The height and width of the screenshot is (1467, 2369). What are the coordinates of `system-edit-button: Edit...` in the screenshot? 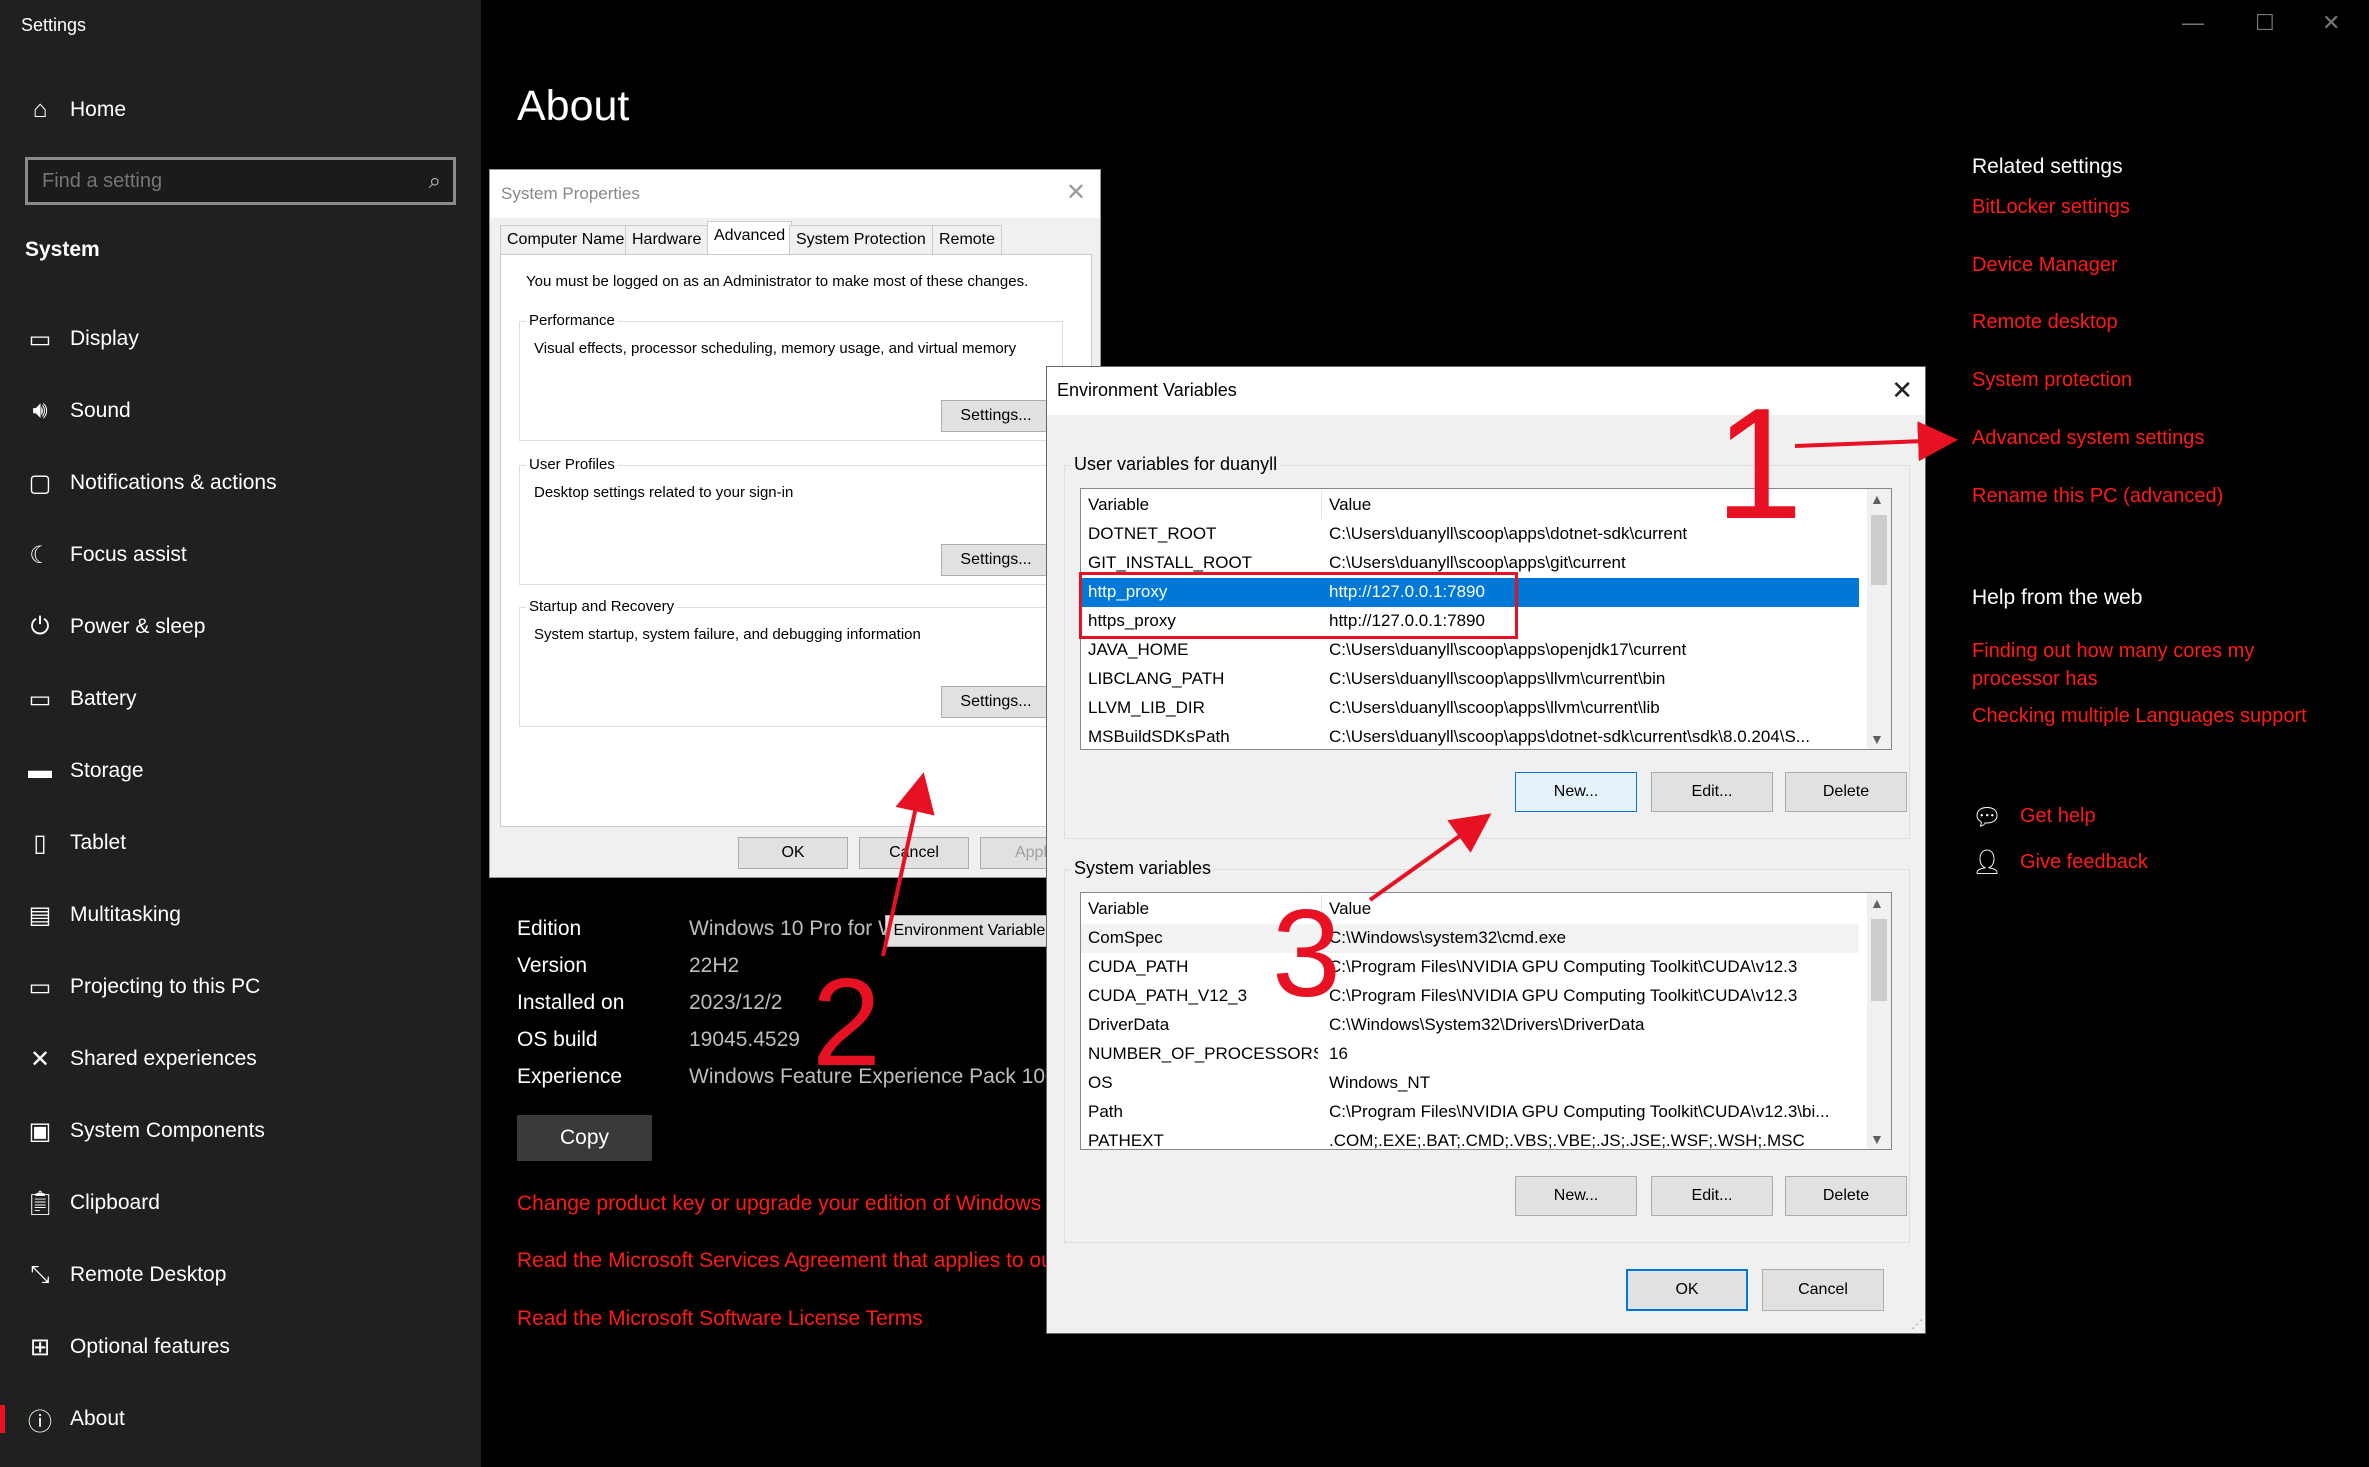 It's located at (1712, 1196).